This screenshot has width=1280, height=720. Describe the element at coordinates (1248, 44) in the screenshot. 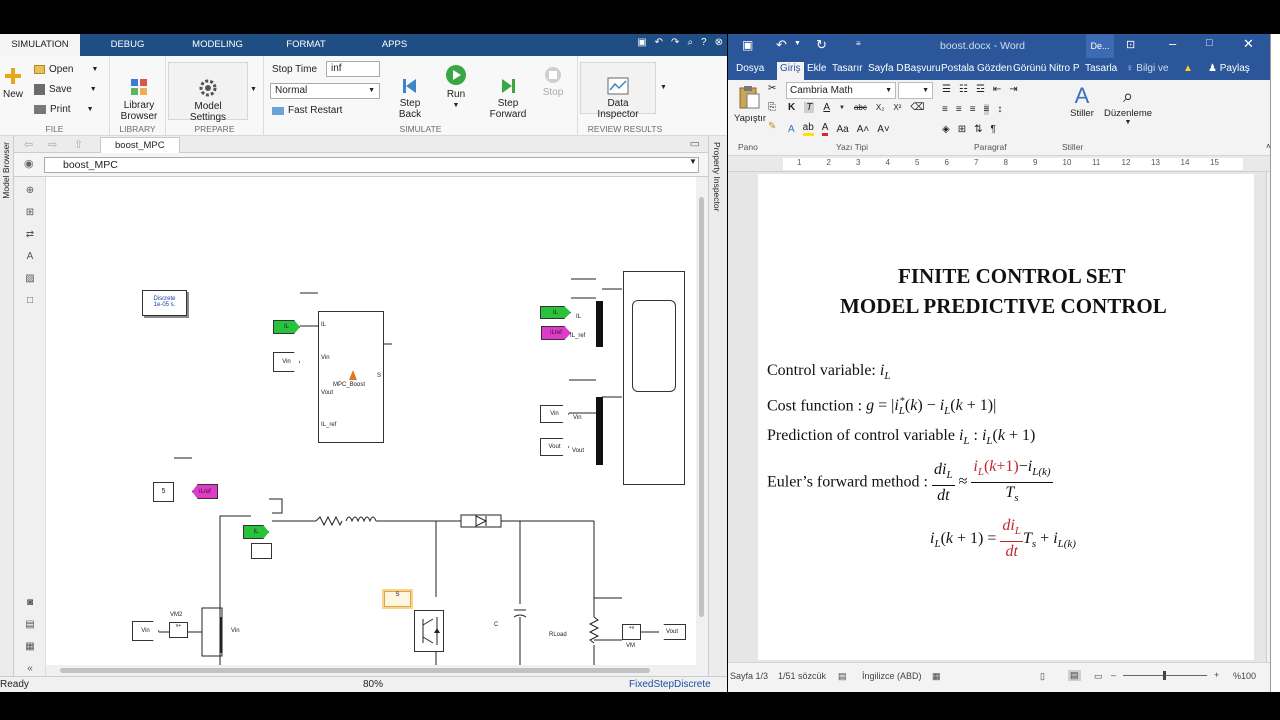

I see `close-icon: ✕` at that location.